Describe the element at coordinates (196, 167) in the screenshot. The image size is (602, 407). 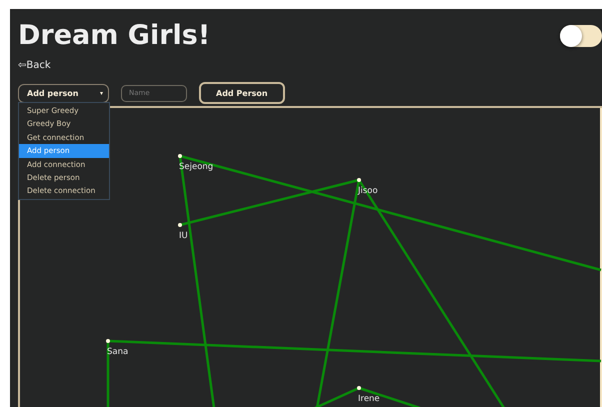
I see `node-label: Sejeong` at that location.